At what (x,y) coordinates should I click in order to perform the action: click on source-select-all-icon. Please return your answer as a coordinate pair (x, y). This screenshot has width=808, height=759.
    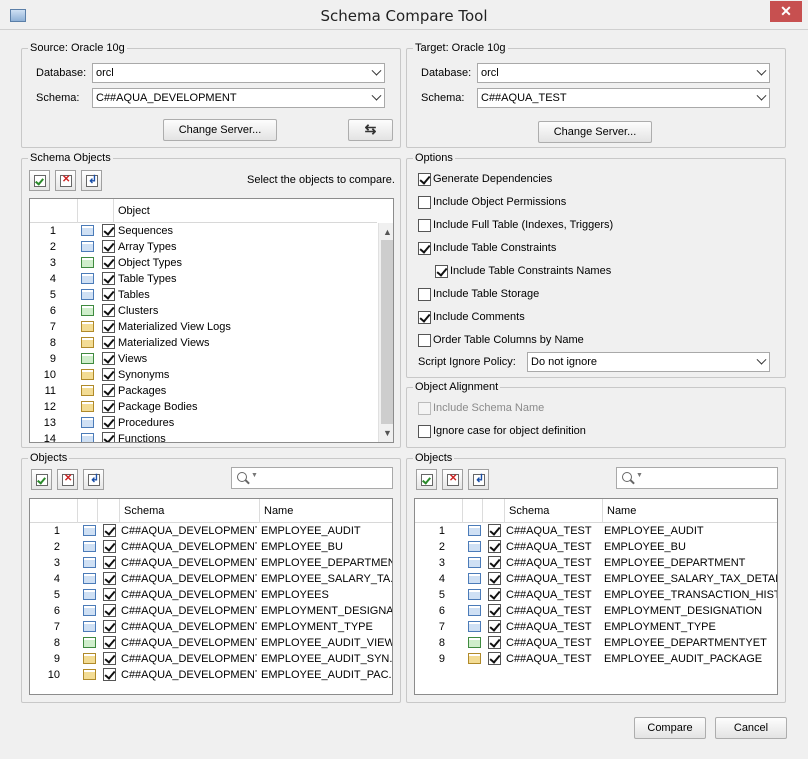
    Looking at the image, I should click on (41, 479).